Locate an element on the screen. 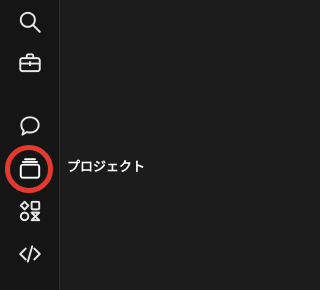  search-icon is located at coordinates (30, 22).